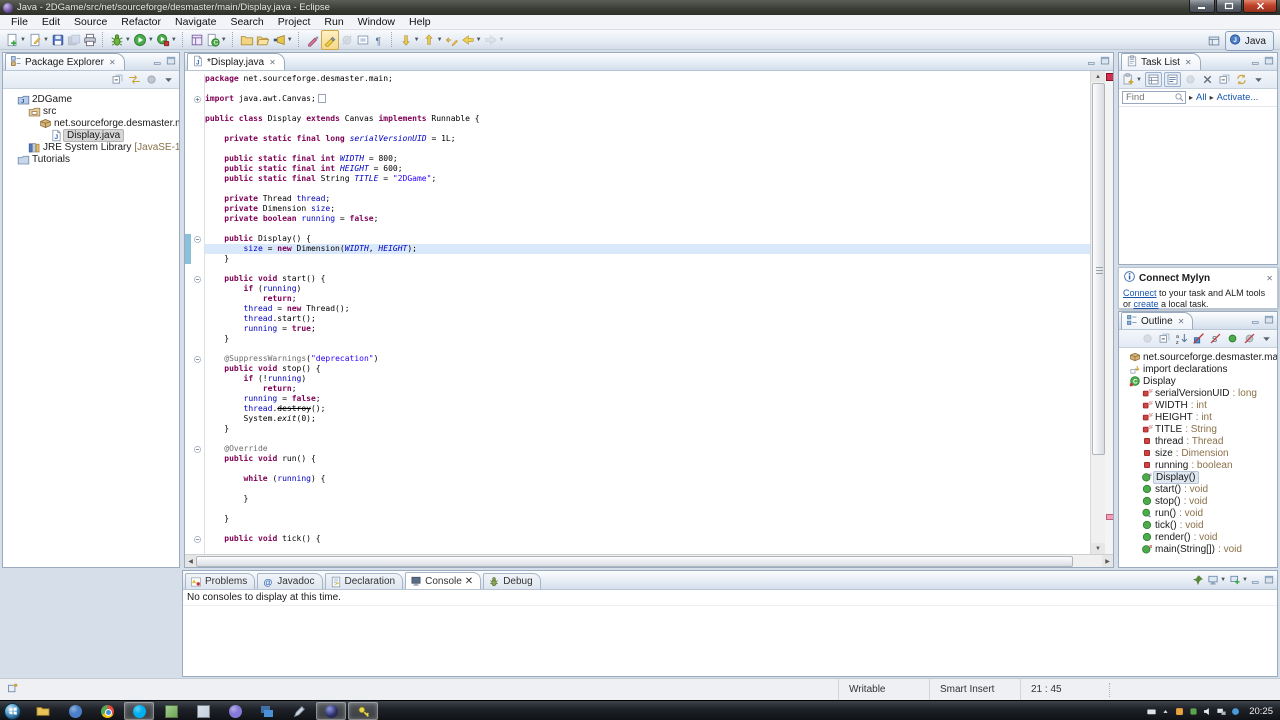 The image size is (1280, 720). Describe the element at coordinates (420, 22) in the screenshot. I see `menu-help: Help` at that location.